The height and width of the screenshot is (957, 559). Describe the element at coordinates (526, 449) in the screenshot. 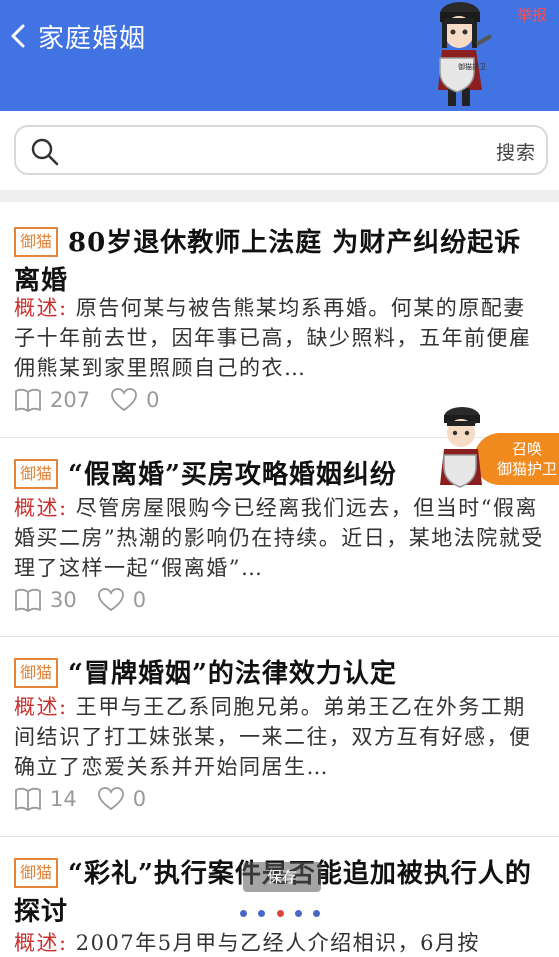

I see `summon-line-1: 召唤` at that location.